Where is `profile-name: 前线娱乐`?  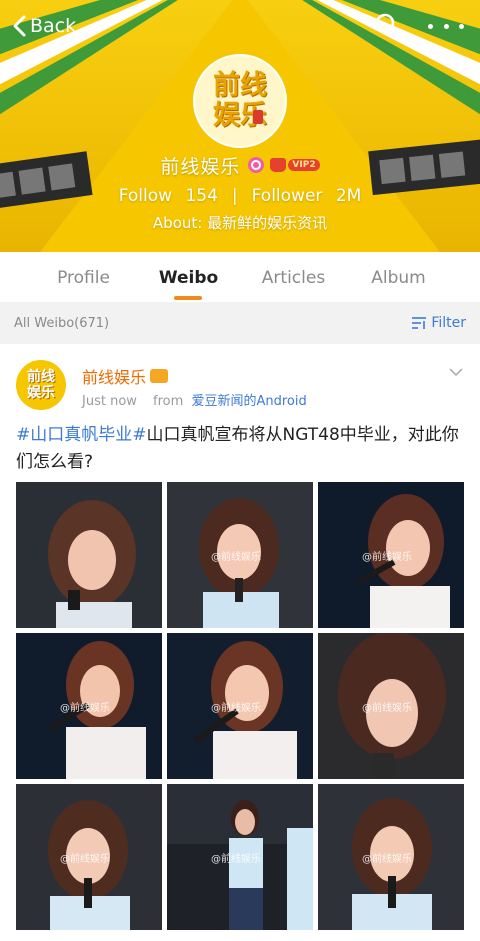
profile-name: 前线娱乐 is located at coordinates (200, 166).